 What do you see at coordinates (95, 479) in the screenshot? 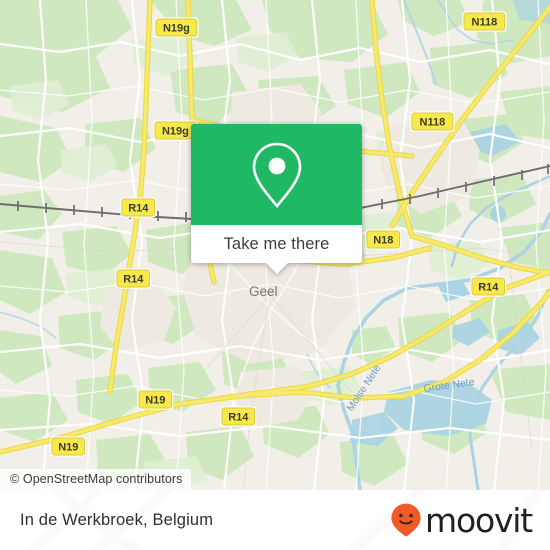
I see `osm-attribution: © OpenStreetMap contributors` at bounding box center [95, 479].